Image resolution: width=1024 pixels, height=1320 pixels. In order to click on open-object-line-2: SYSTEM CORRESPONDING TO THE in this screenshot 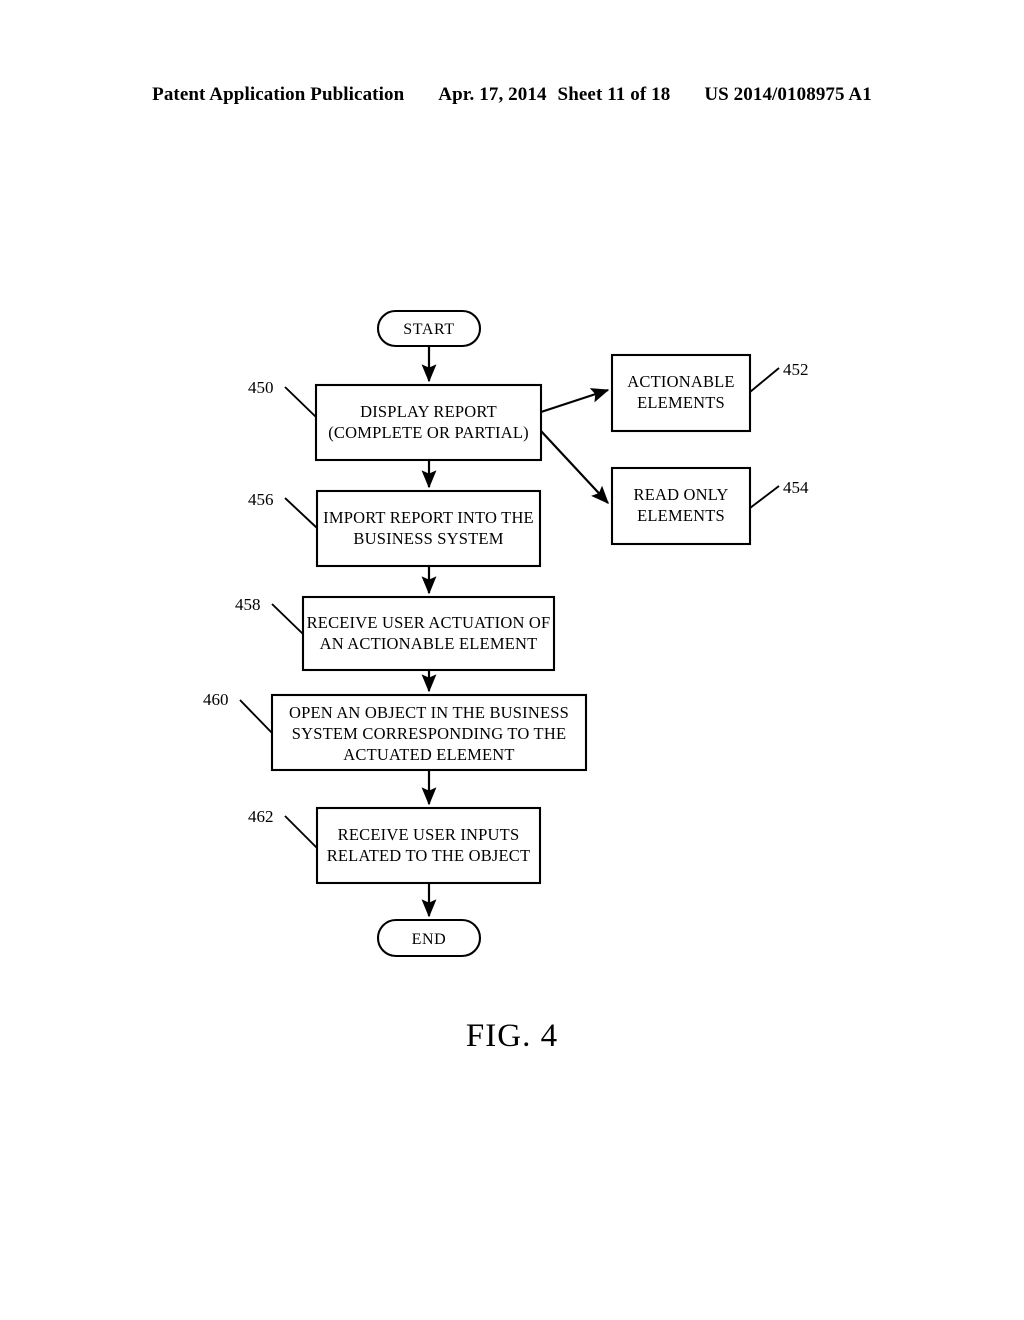, I will do `click(429, 733)`.